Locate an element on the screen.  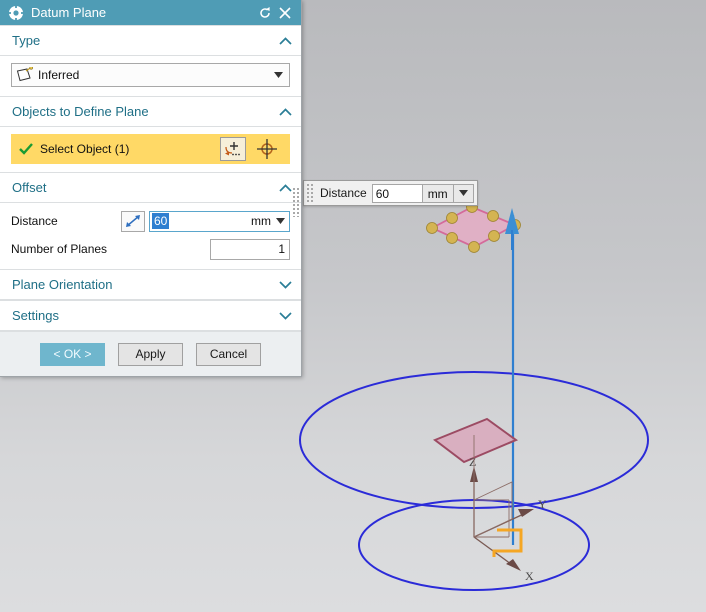
type-combobox: Inferred is located at coordinates (150, 75).